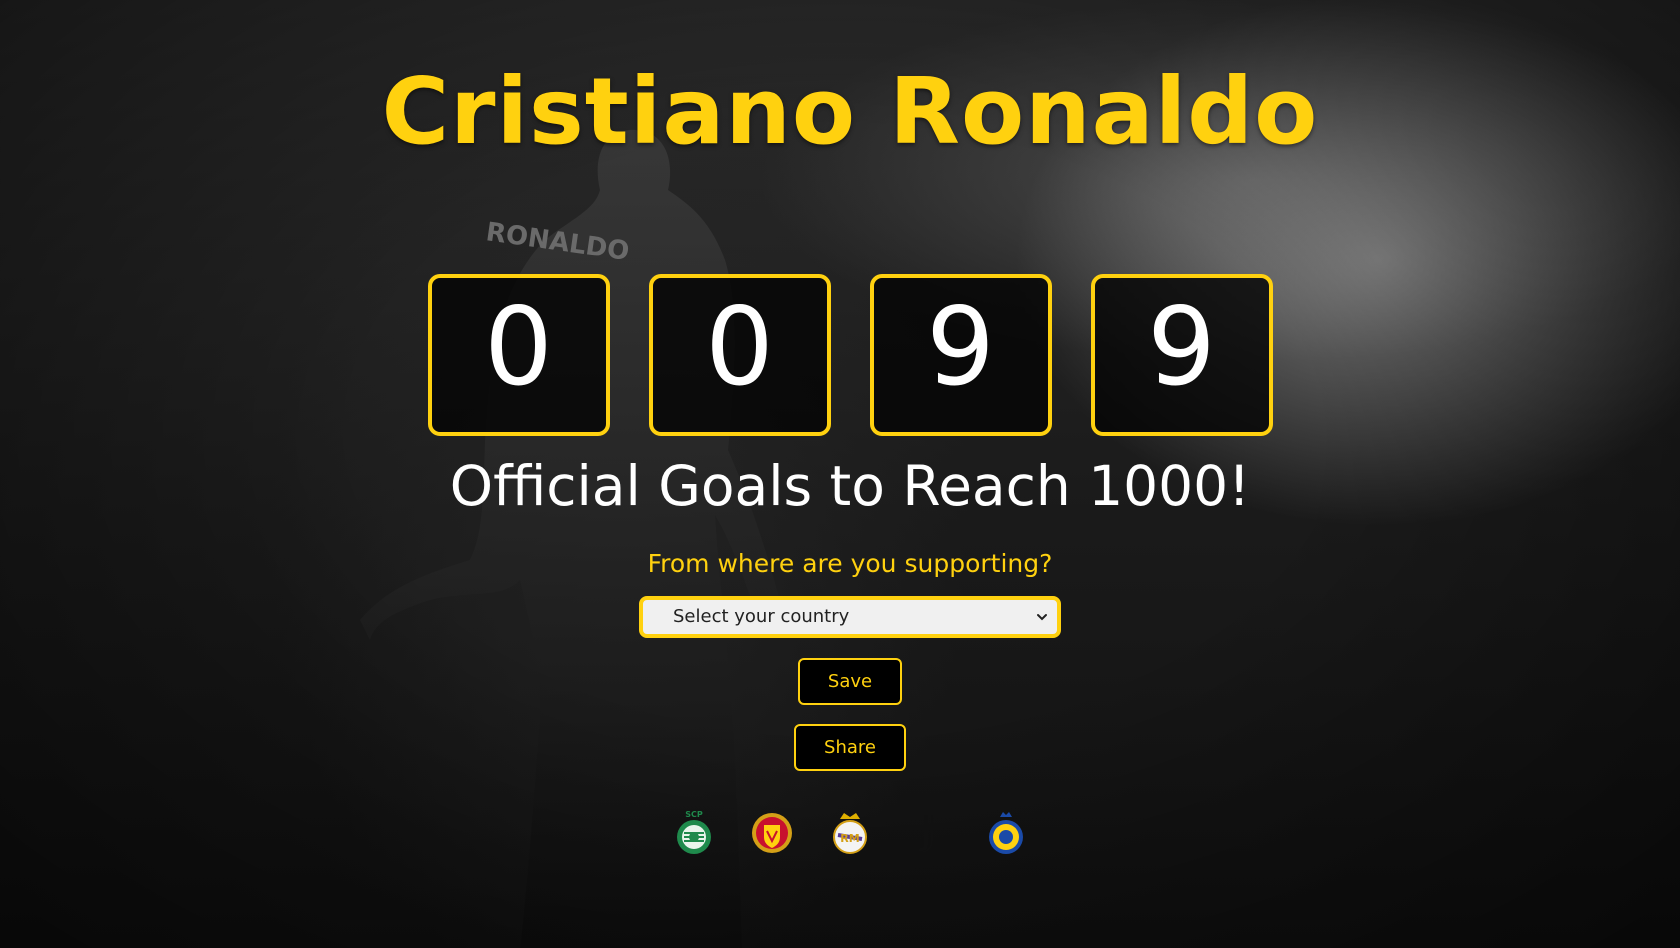  Describe the element at coordinates (850, 486) in the screenshot. I see `counter-caption: Official Goals to Reach 1000!` at that location.